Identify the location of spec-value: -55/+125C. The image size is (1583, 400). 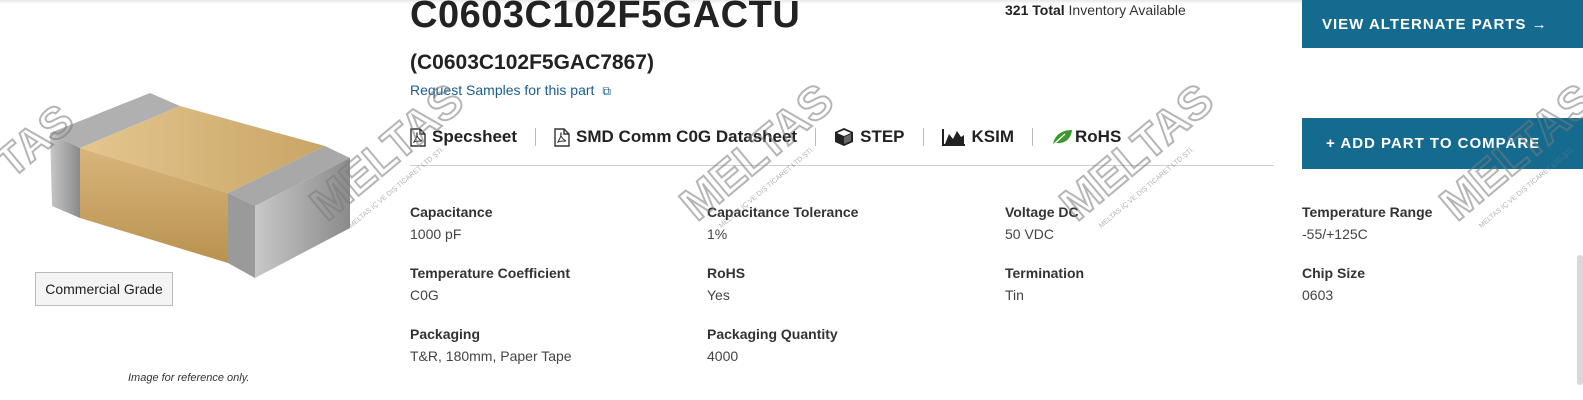
(1335, 234).